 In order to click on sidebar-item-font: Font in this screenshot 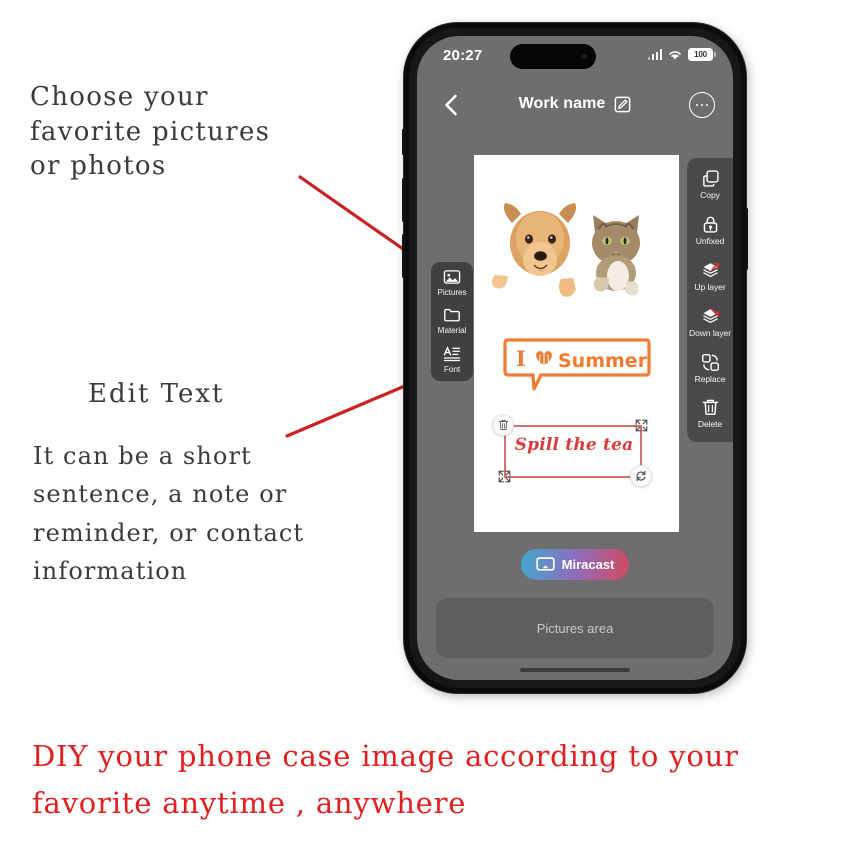, I will do `click(452, 359)`.